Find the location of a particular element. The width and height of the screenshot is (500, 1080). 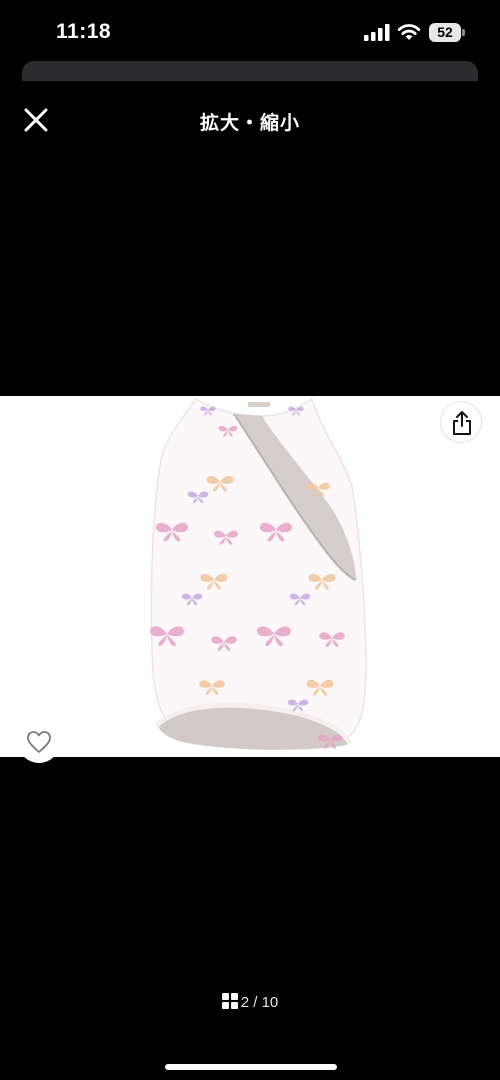

page-indicator: 2 / 10 is located at coordinates (250, 1002).